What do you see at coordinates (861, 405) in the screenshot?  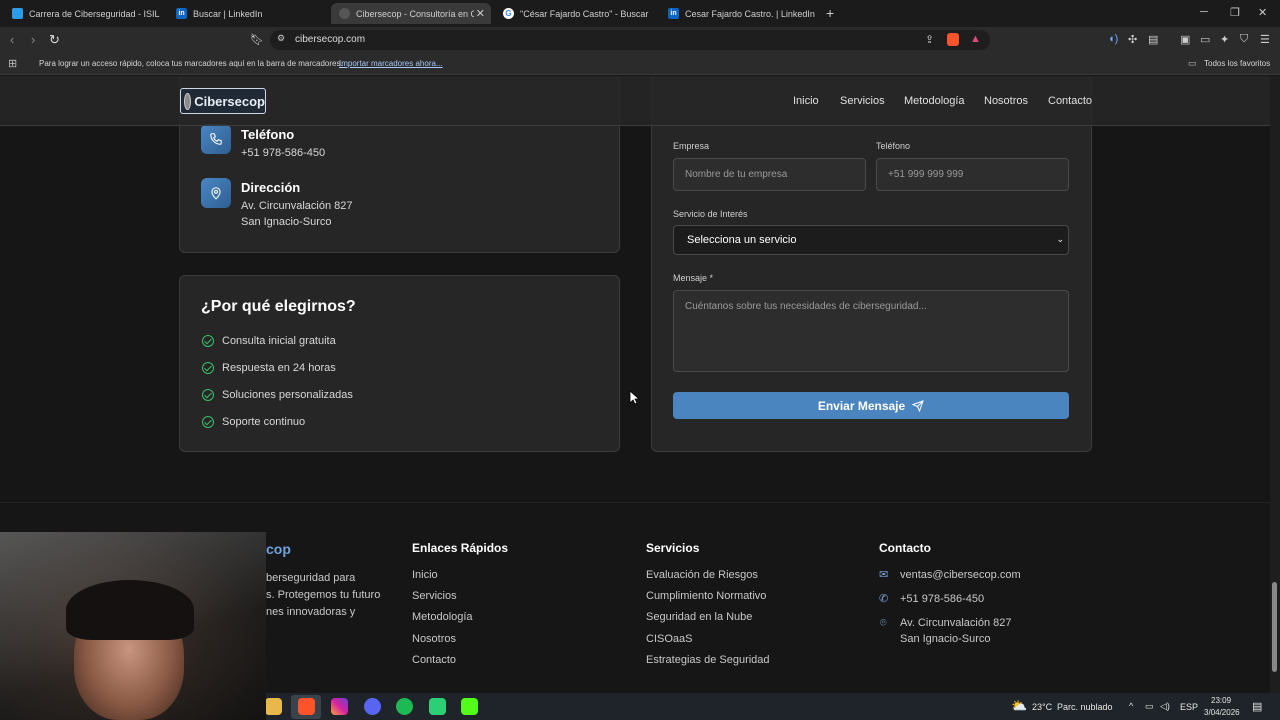 I see `send-label: Enviar Mensaje` at bounding box center [861, 405].